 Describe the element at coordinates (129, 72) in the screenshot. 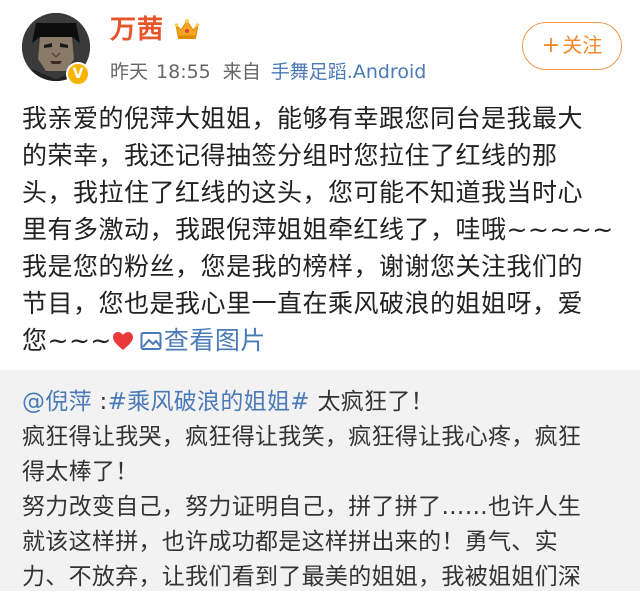

I see `time-label: 昨天` at that location.